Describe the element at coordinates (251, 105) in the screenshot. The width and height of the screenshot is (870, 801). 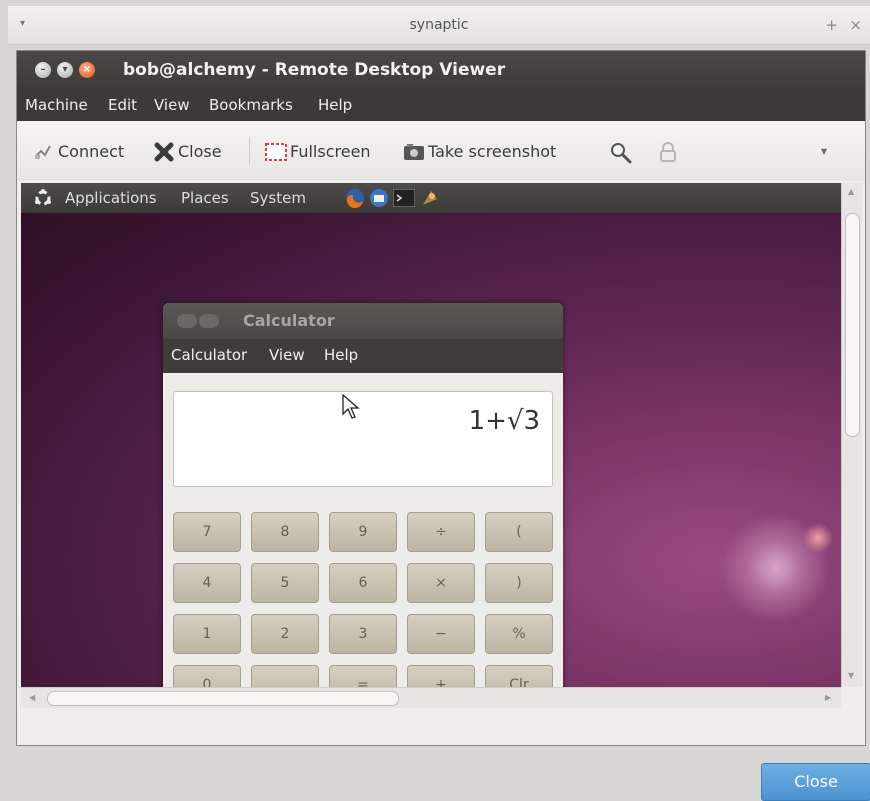
I see `menu-bookmarks: Bookmarks` at that location.